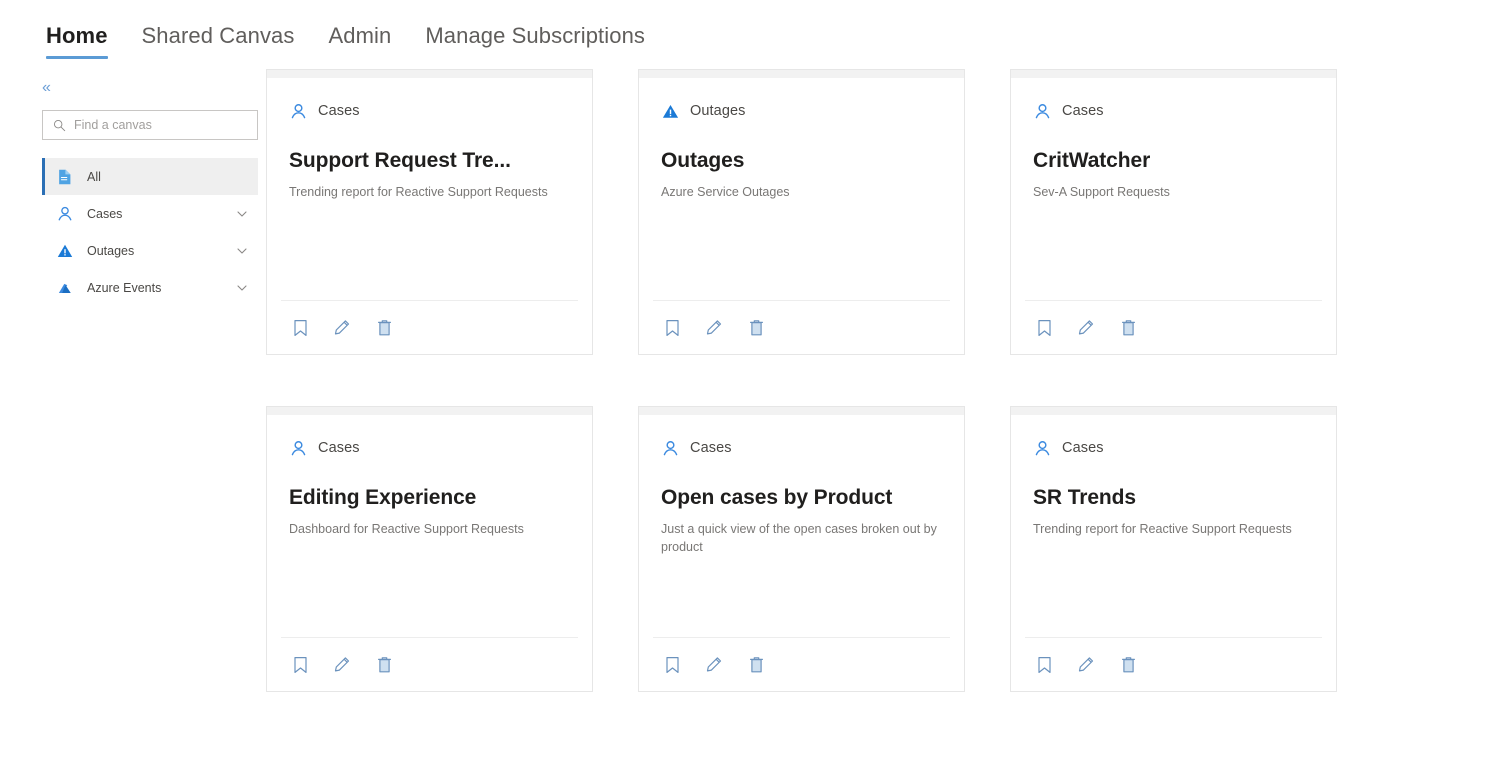 The width and height of the screenshot is (1500, 780). What do you see at coordinates (801, 111) in the screenshot?
I see `card-category: Outages` at bounding box center [801, 111].